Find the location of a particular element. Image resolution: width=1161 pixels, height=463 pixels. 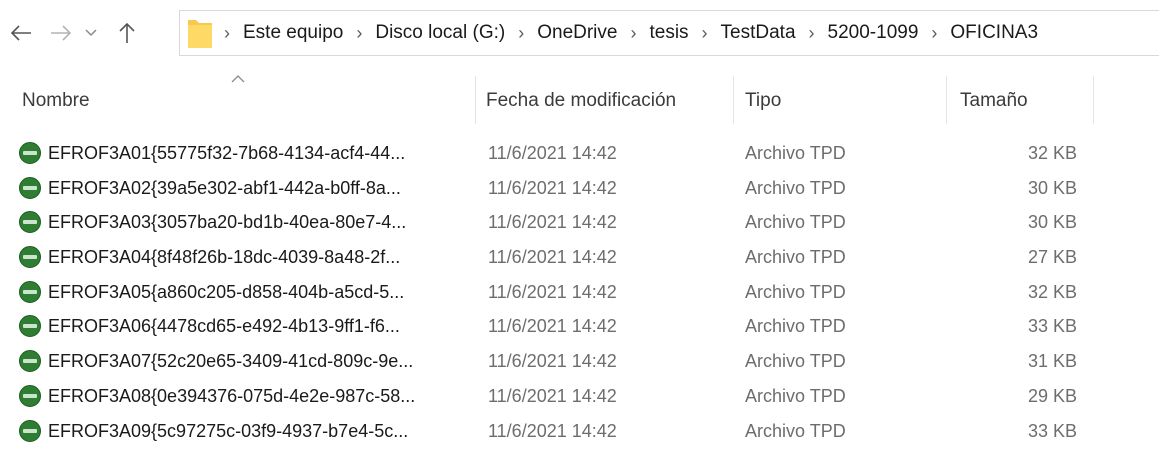

column-name: Nombre is located at coordinates (56, 101).